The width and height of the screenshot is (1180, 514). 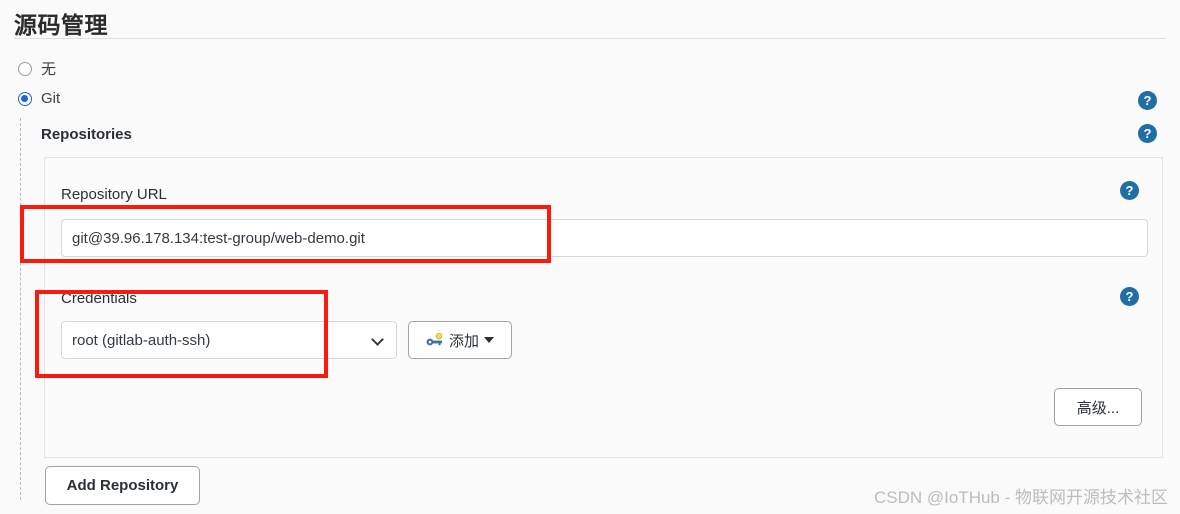 I want to click on repositories-section-label: Repositories, so click(x=86, y=134).